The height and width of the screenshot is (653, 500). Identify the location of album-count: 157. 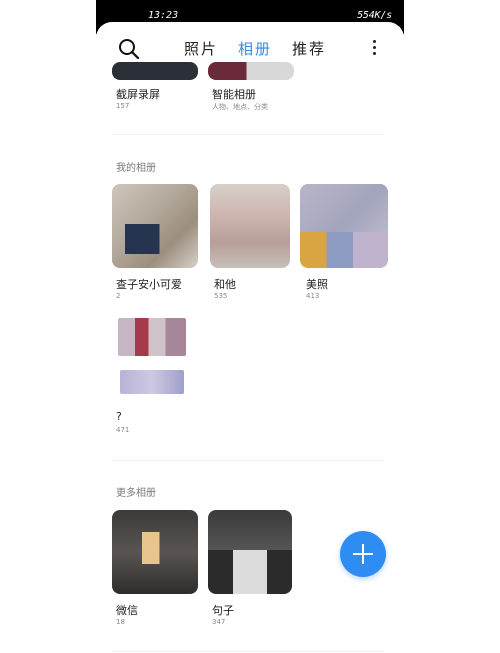
(123, 106).